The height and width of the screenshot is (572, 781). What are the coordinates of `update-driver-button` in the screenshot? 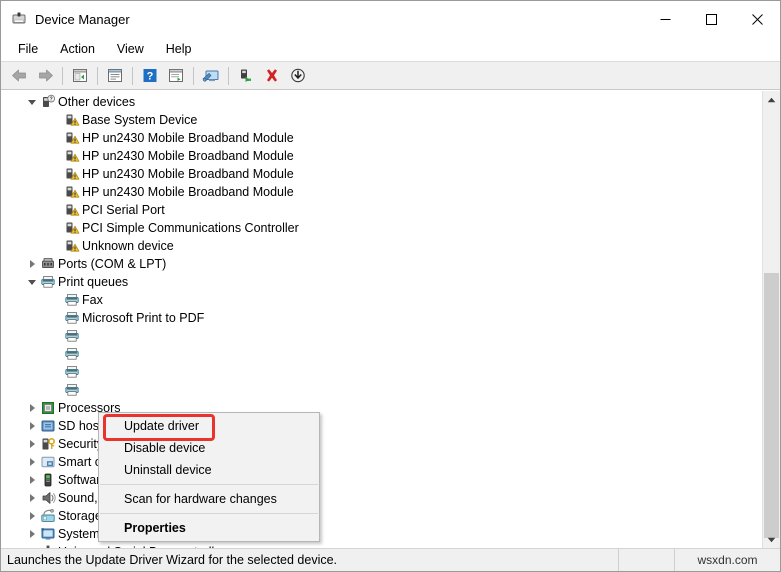 It's located at (246, 75).